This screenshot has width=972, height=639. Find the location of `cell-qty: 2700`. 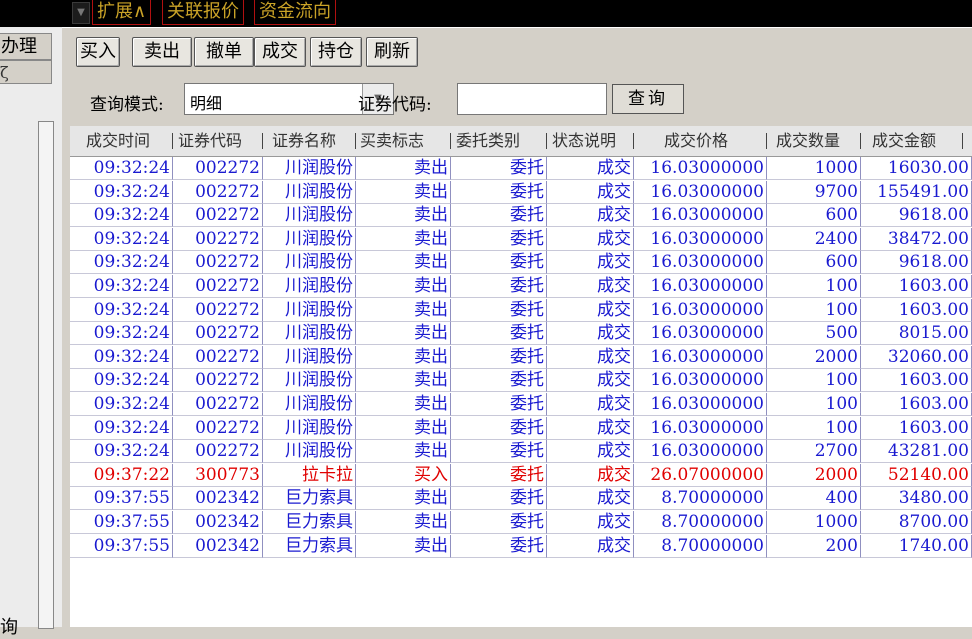

cell-qty: 2700 is located at coordinates (814, 452).